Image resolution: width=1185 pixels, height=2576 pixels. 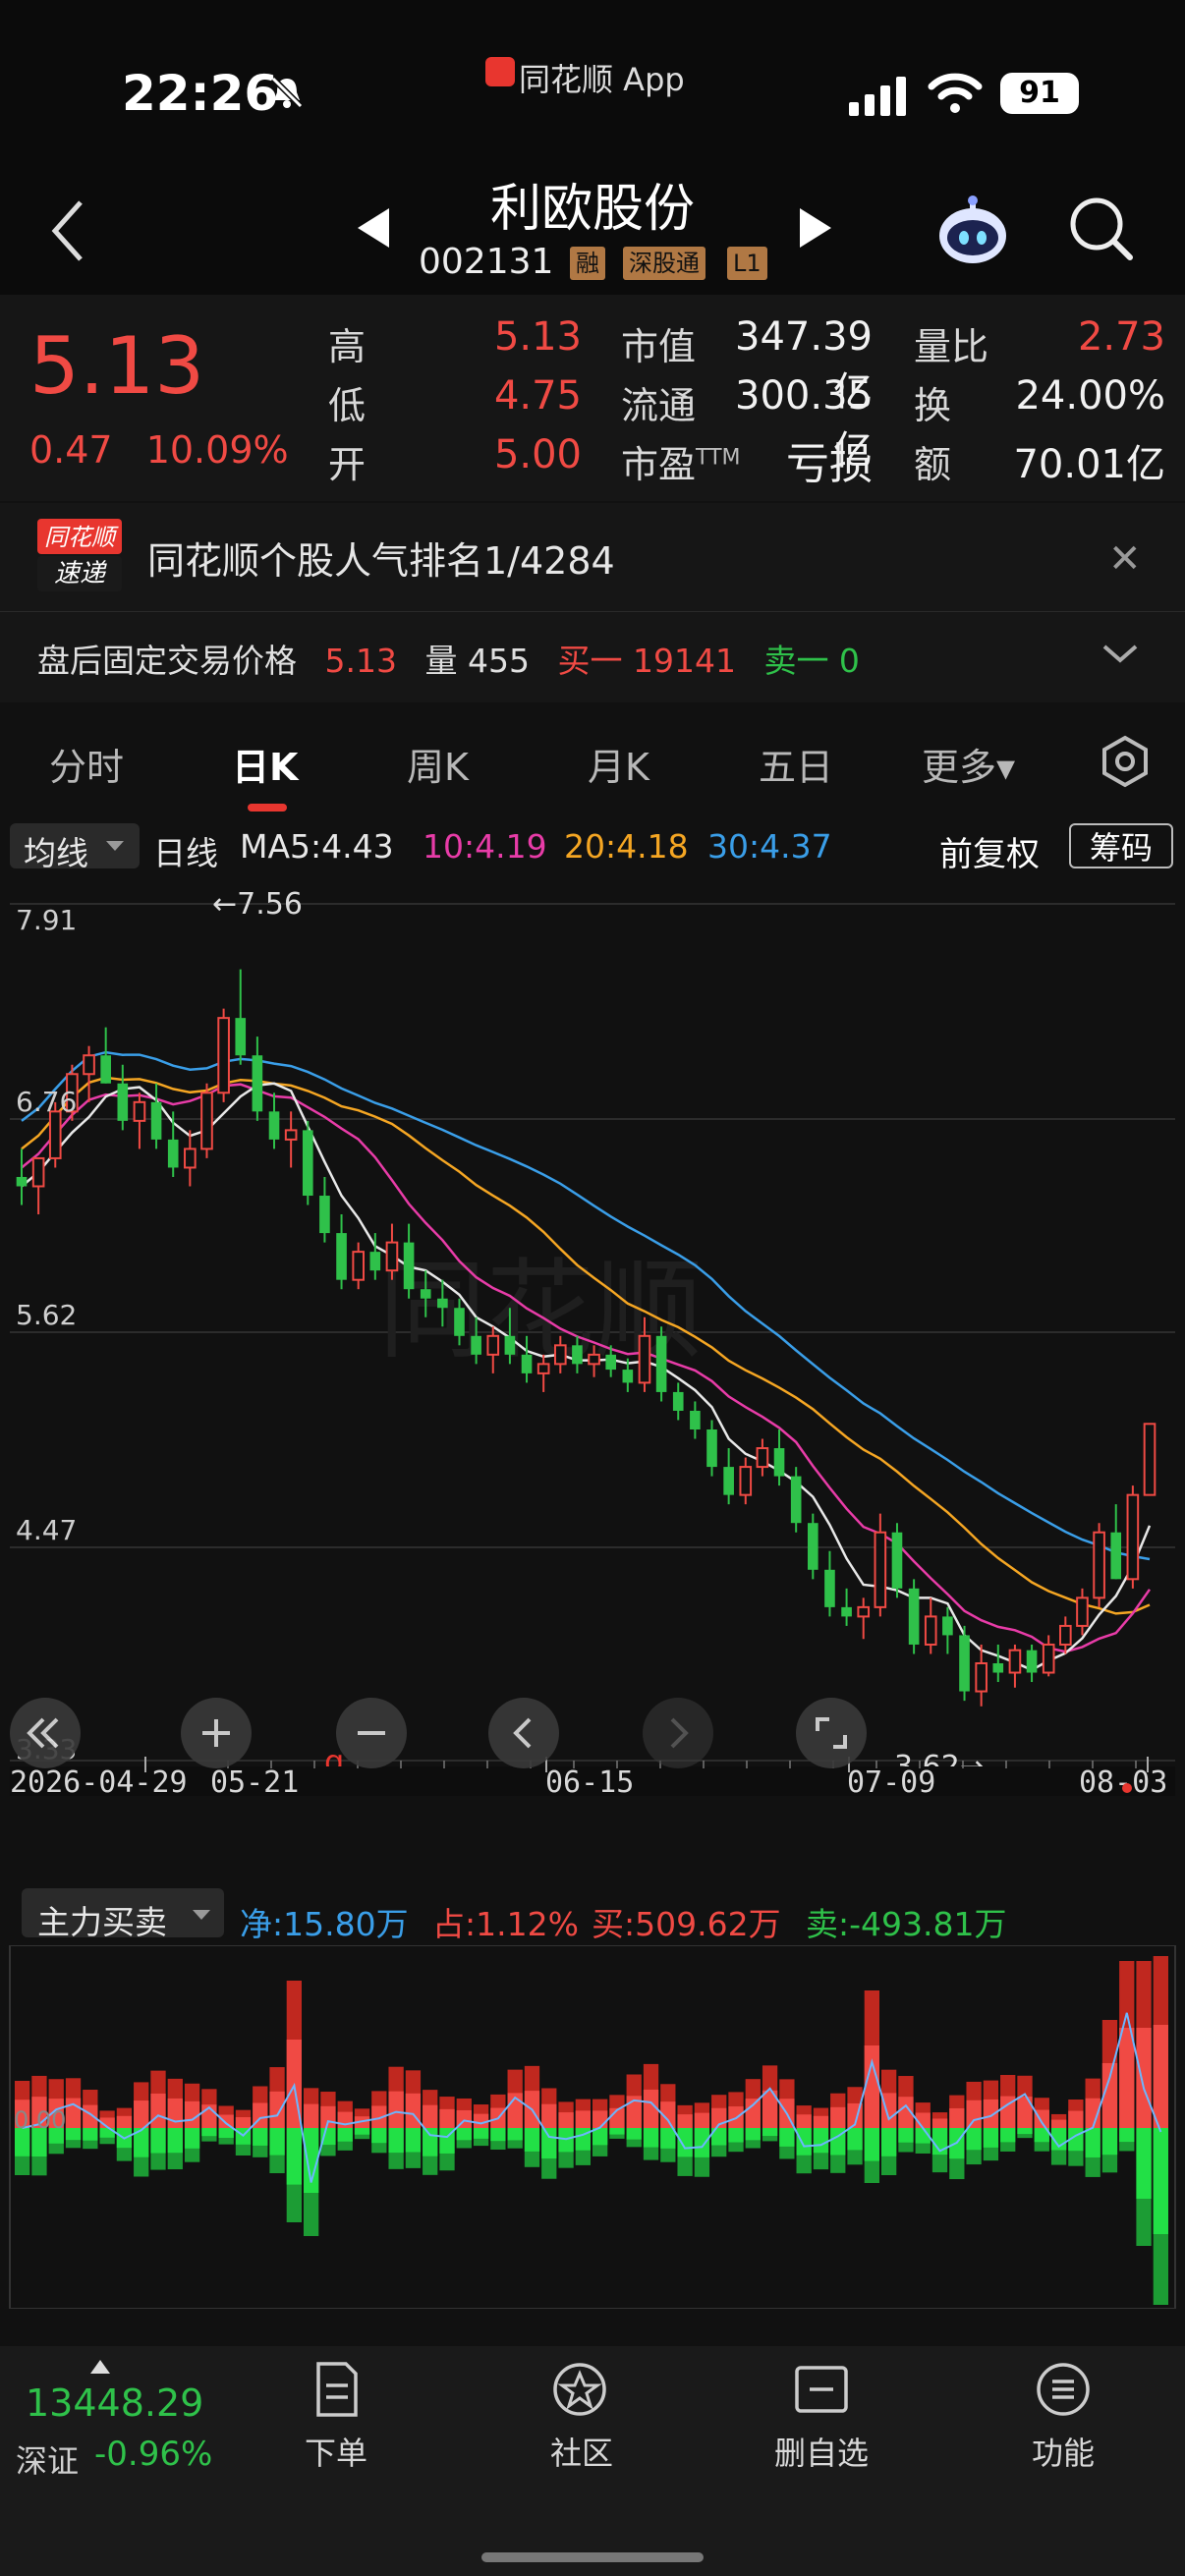 I want to click on tab-monthly-k: 月K, so click(x=619, y=764).